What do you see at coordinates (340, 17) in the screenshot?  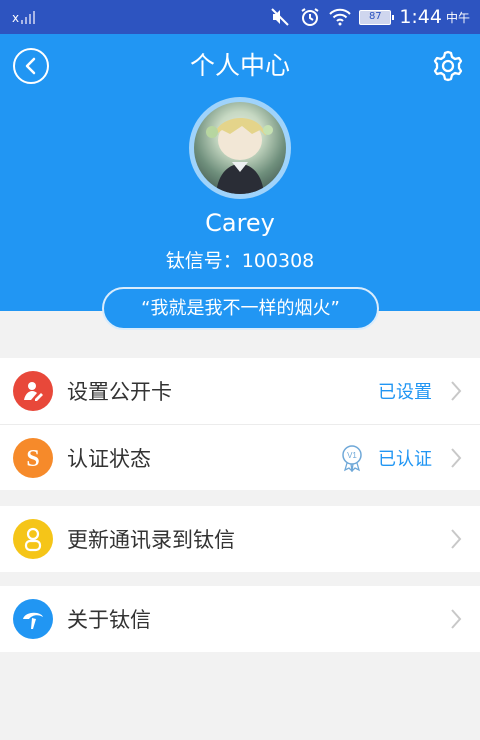 I see `wifi-icon` at bounding box center [340, 17].